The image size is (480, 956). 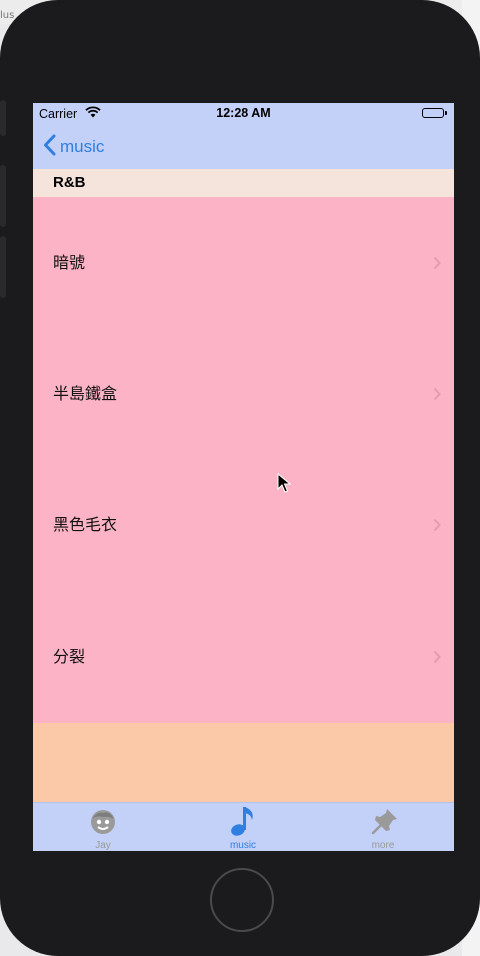 I want to click on battery-tip, so click(x=446, y=113).